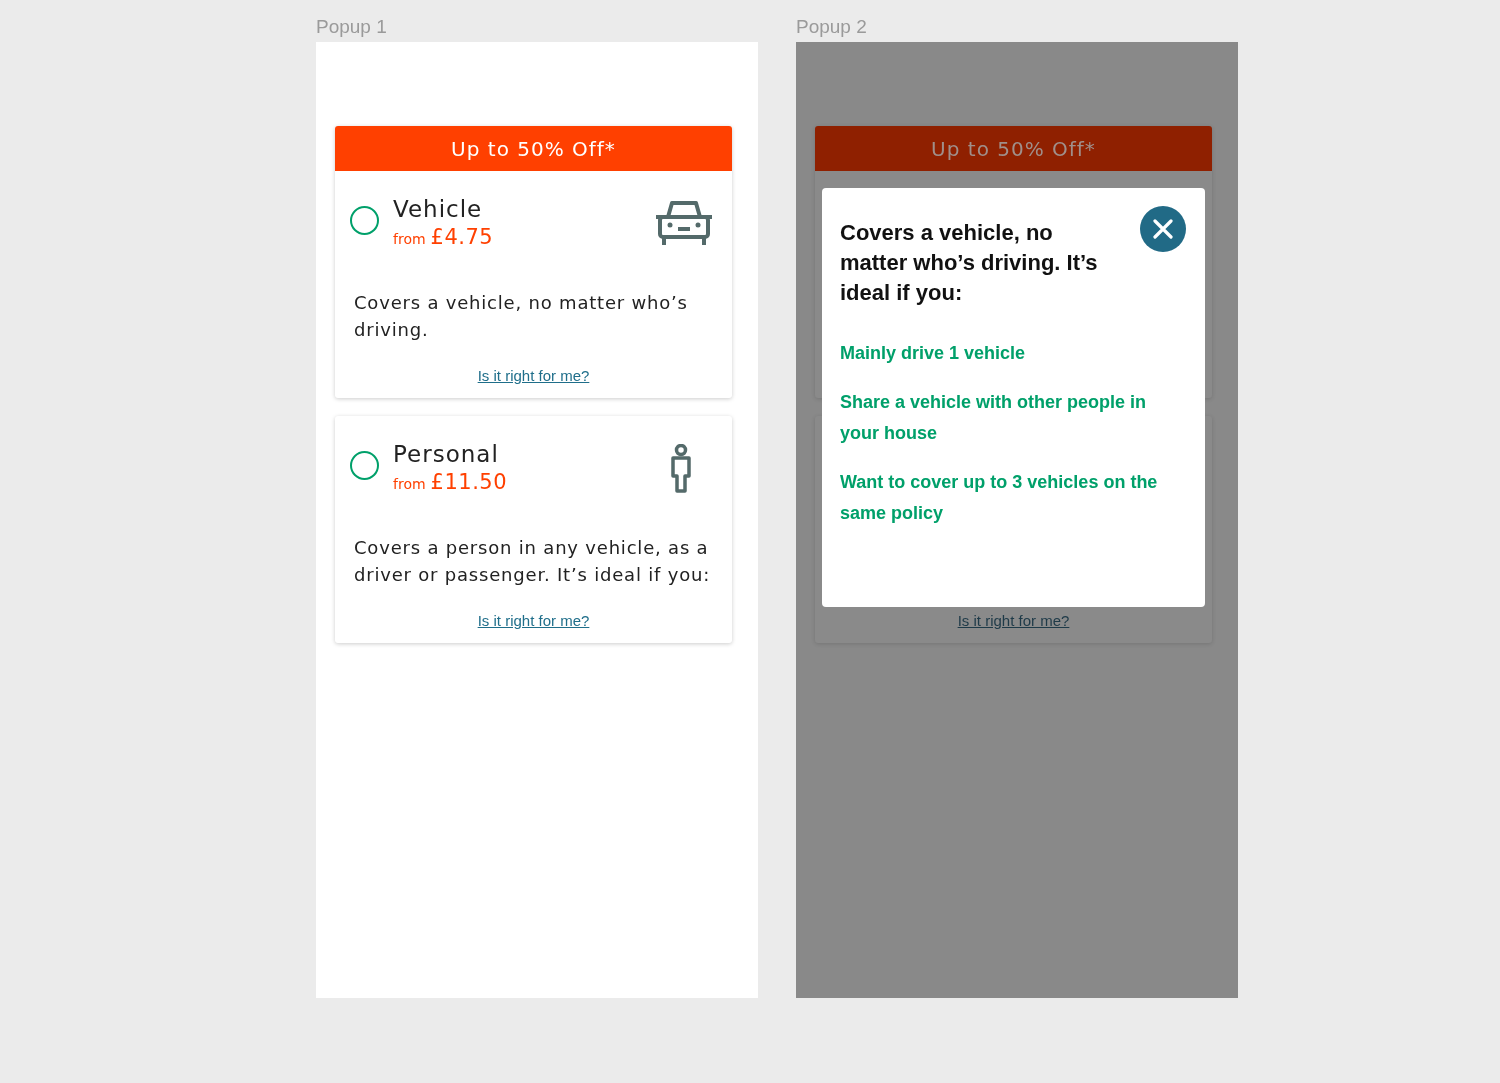 The width and height of the screenshot is (1500, 1083). Describe the element at coordinates (446, 454) in the screenshot. I see `option-title: Personal` at that location.